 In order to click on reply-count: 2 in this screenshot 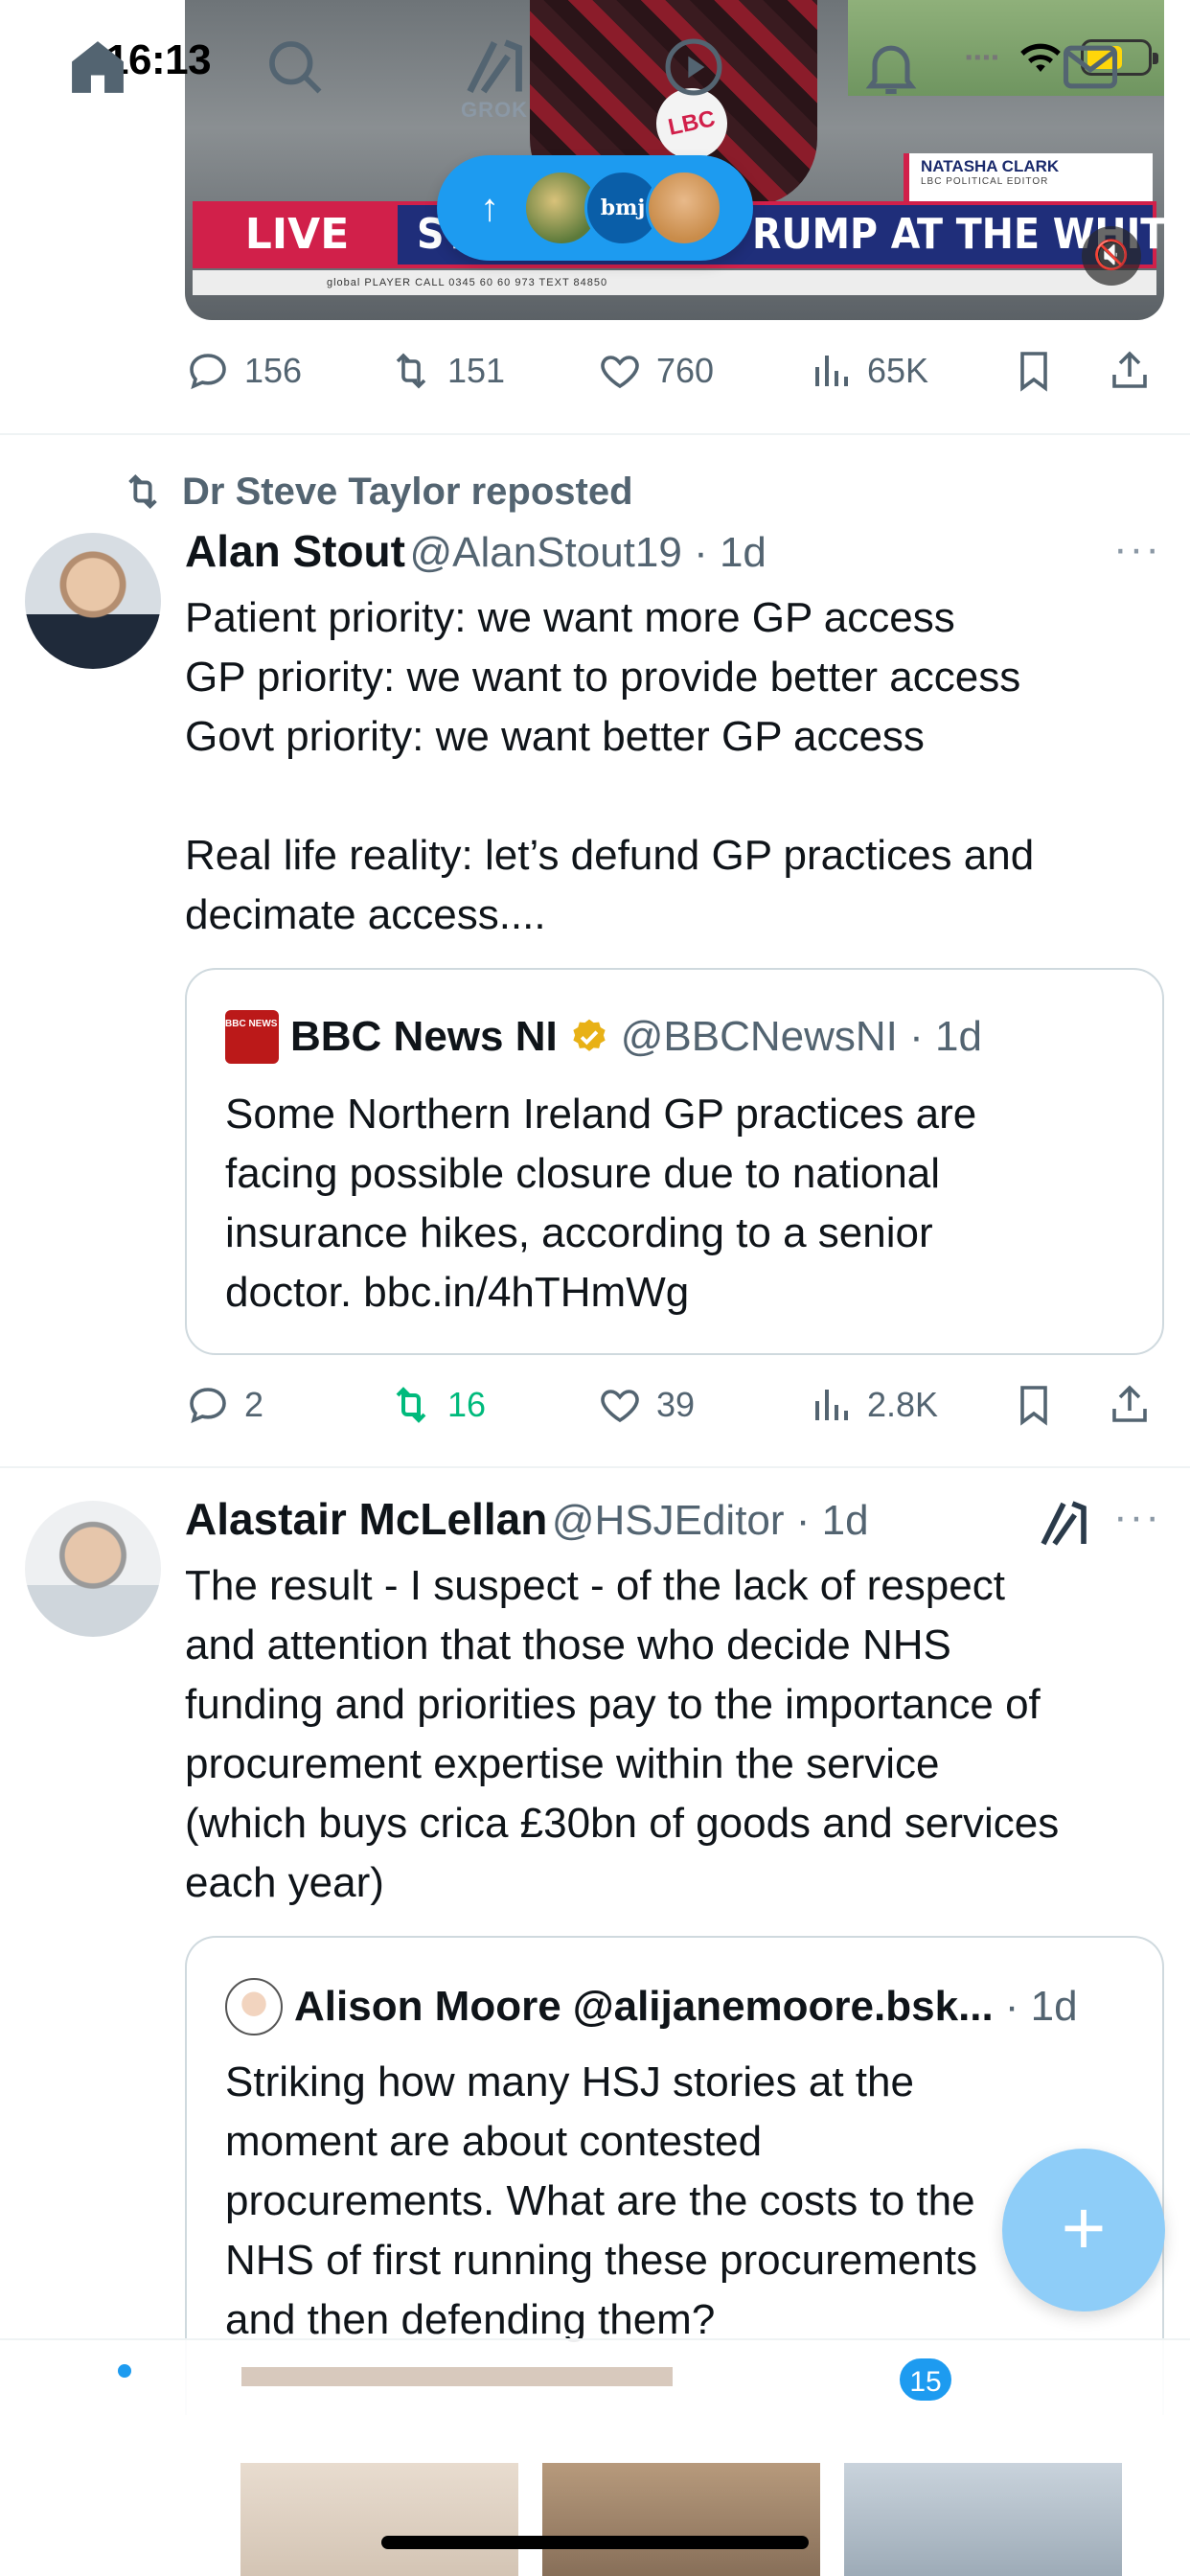, I will do `click(254, 1404)`.